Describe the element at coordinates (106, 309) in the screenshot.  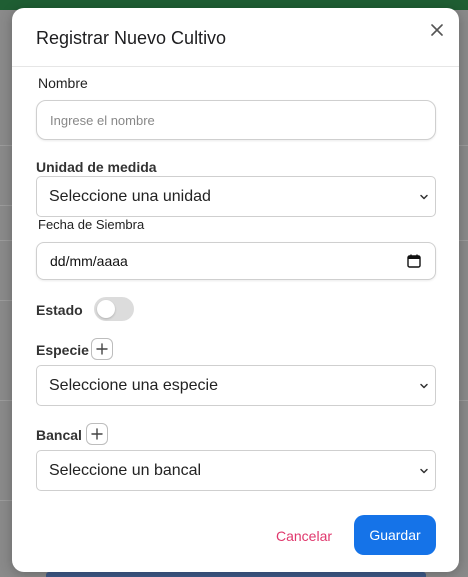
I see `toggle-knob` at that location.